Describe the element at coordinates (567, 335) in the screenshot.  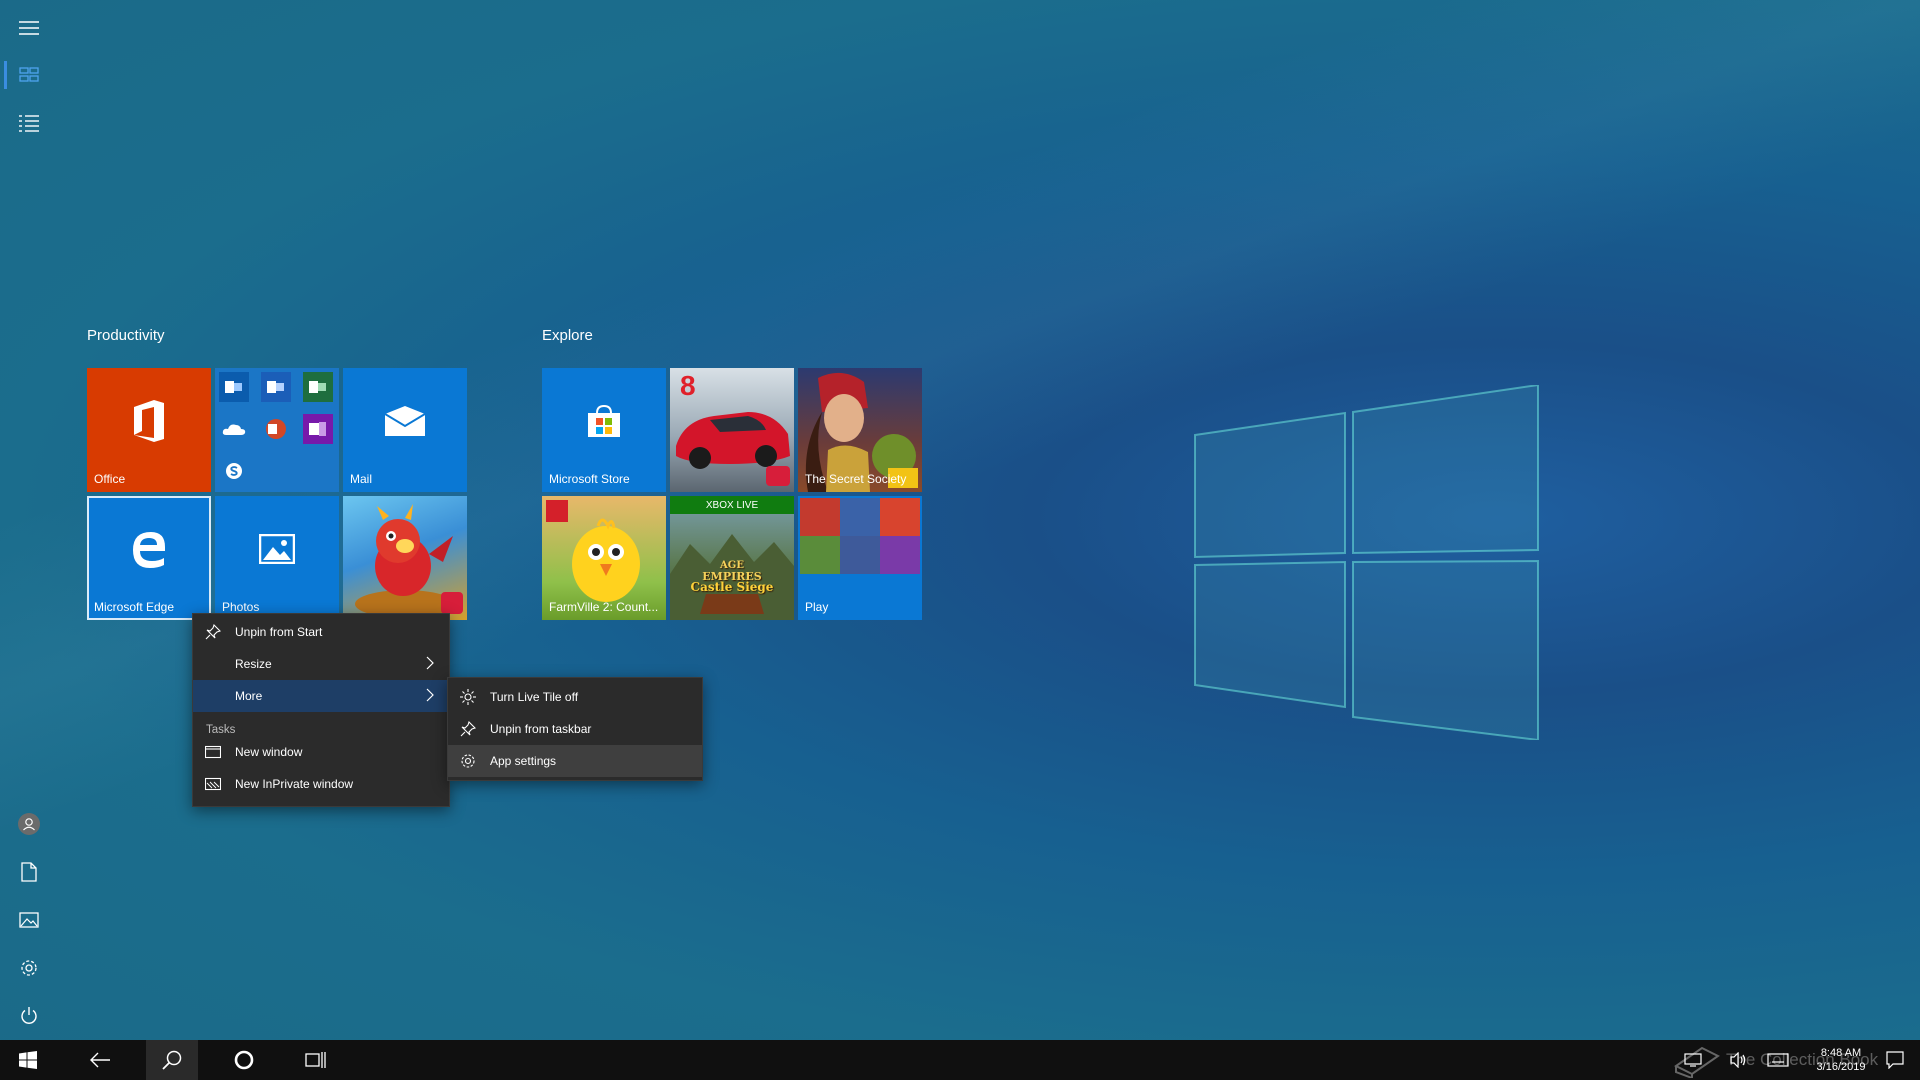
I see `group-title-explore: Explore` at that location.